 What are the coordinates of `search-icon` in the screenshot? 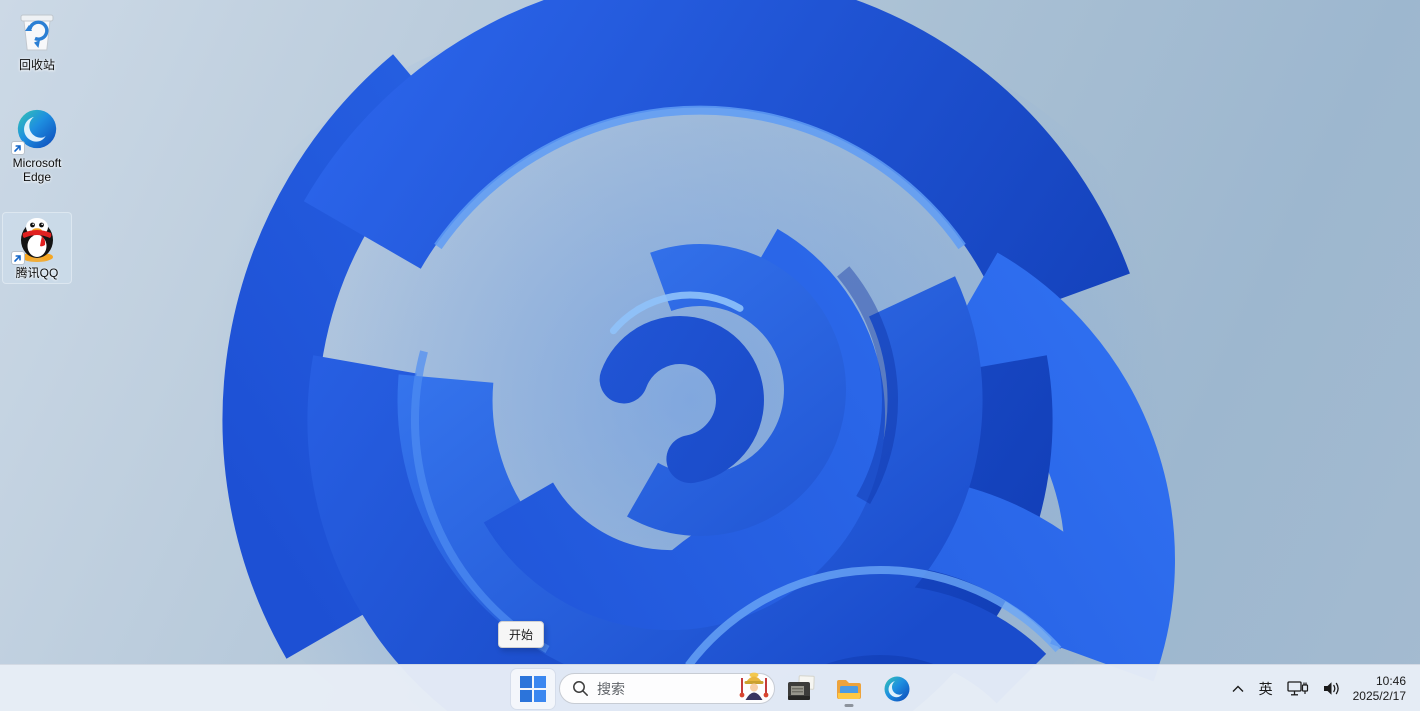 It's located at (580, 688).